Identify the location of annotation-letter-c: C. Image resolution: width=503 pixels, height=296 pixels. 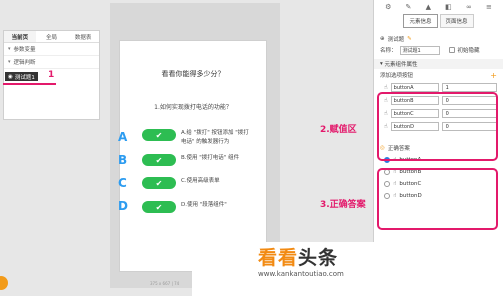
(122, 183).